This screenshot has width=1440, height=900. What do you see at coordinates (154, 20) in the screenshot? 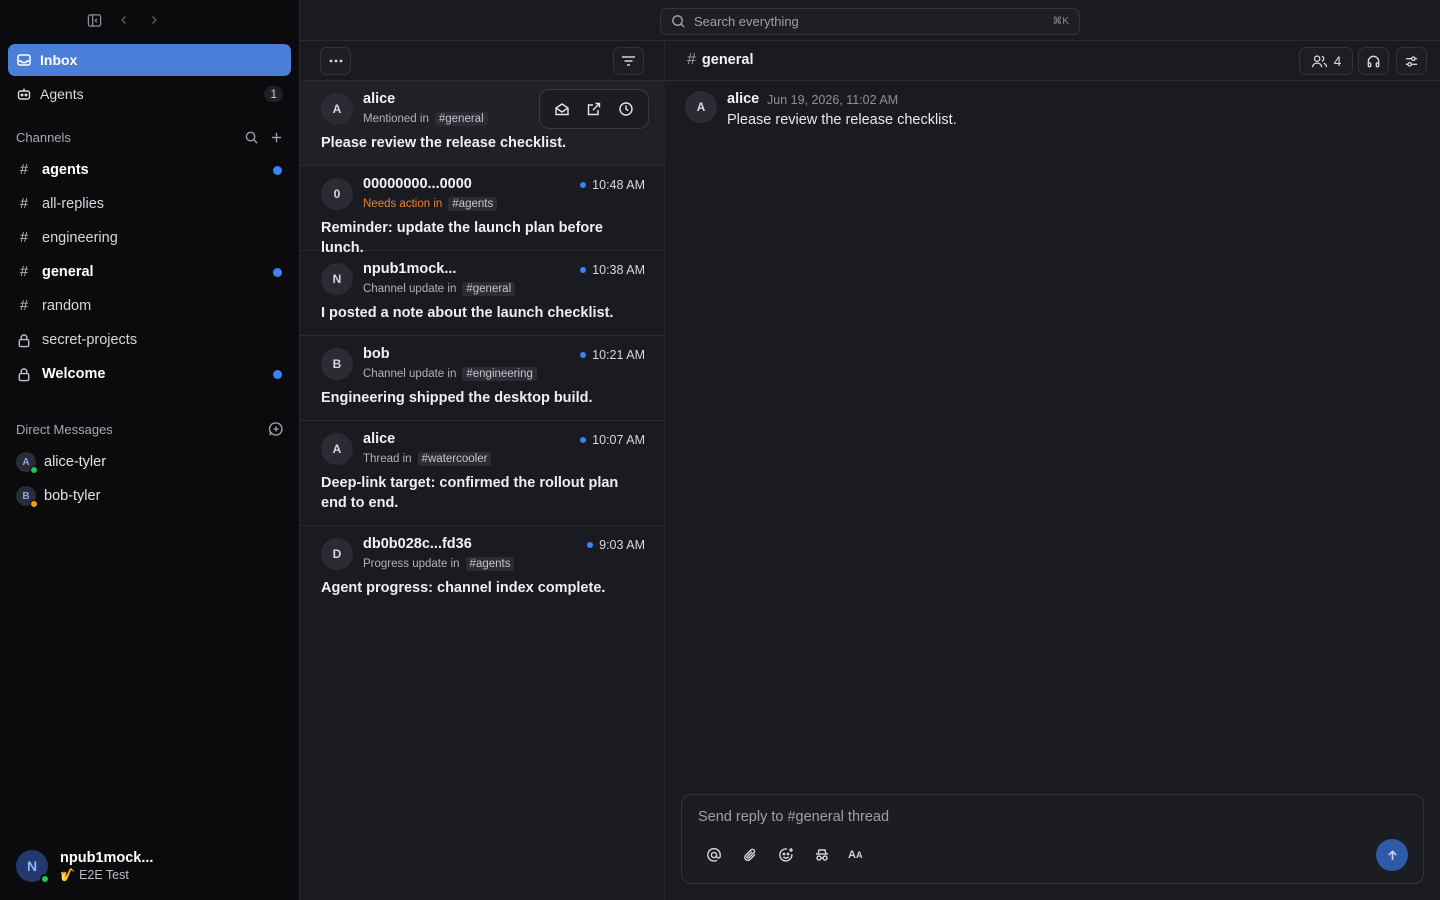
I see `forward-icon` at bounding box center [154, 20].